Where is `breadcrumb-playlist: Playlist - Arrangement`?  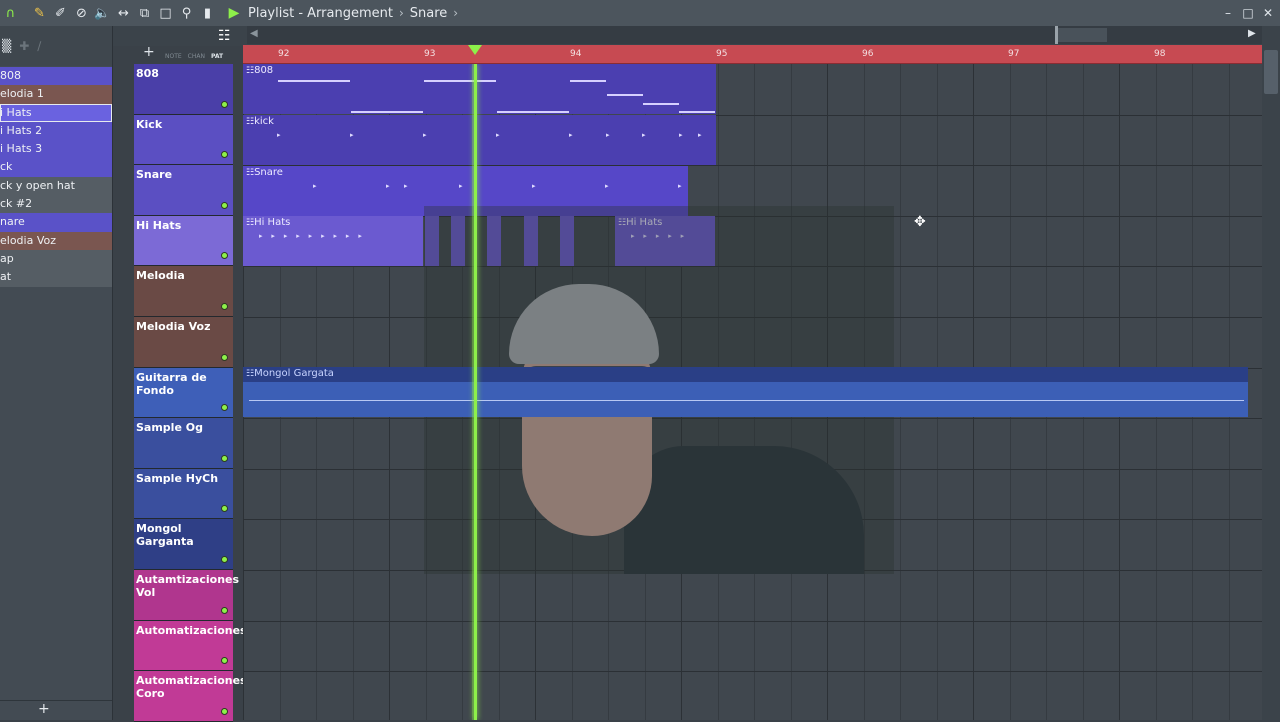
breadcrumb-playlist: Playlist - Arrangement is located at coordinates (320, 13).